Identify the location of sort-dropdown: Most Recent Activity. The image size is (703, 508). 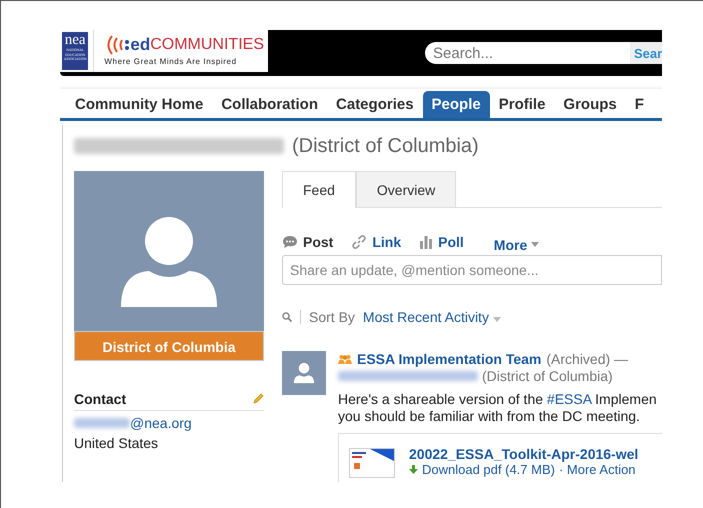
(431, 317).